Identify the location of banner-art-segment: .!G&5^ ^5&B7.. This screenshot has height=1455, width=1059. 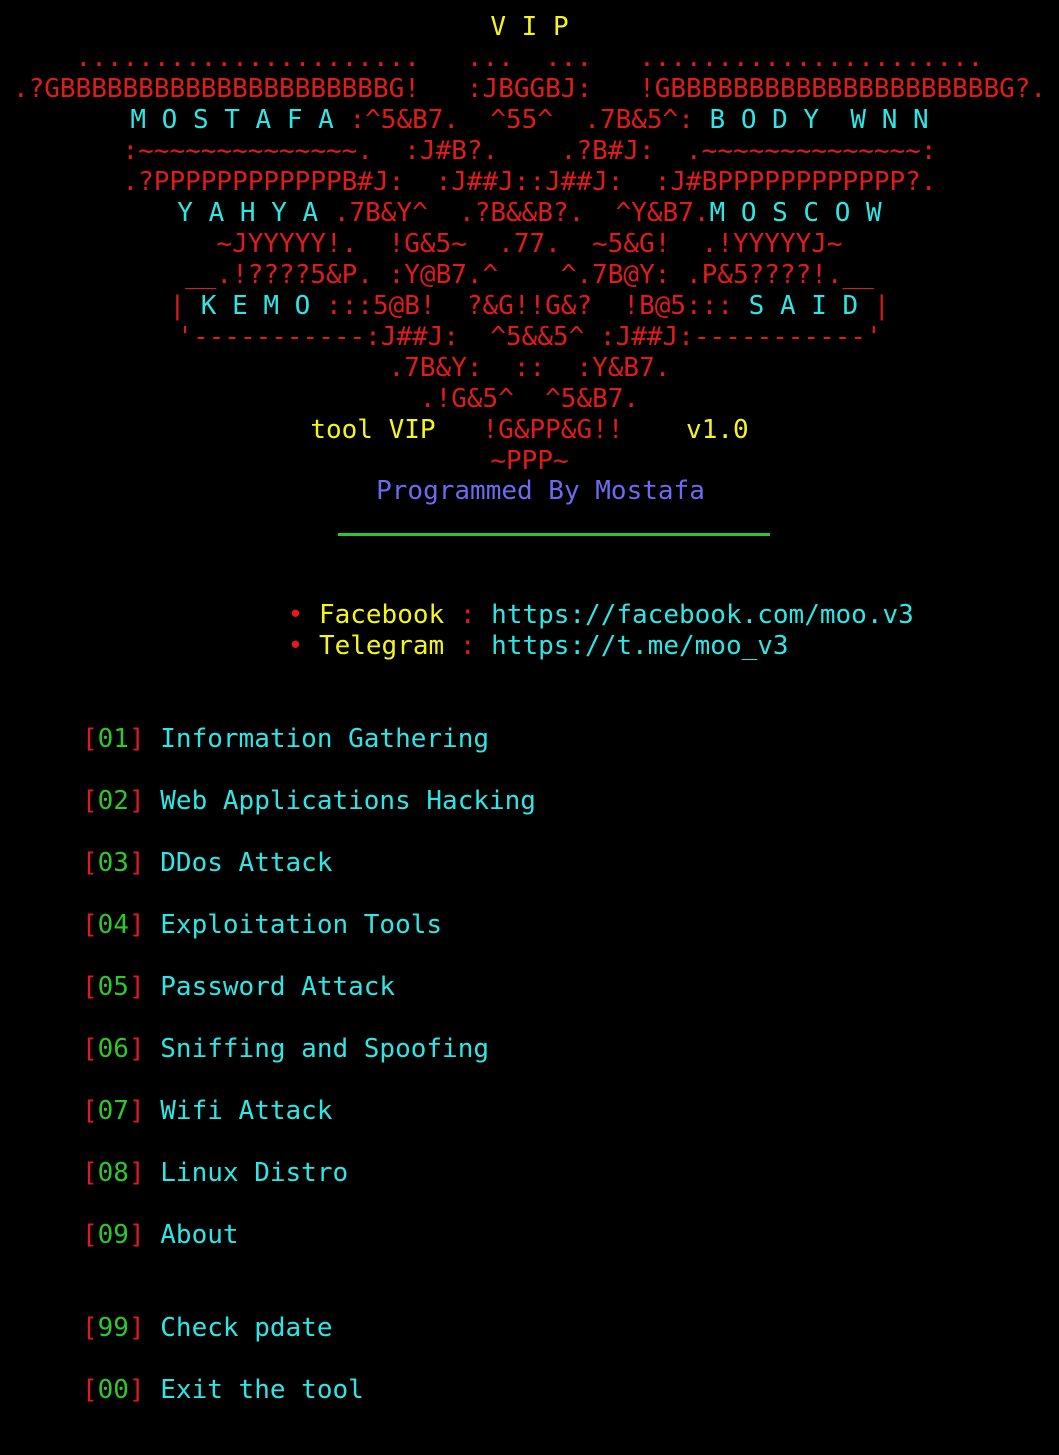
(529, 399).